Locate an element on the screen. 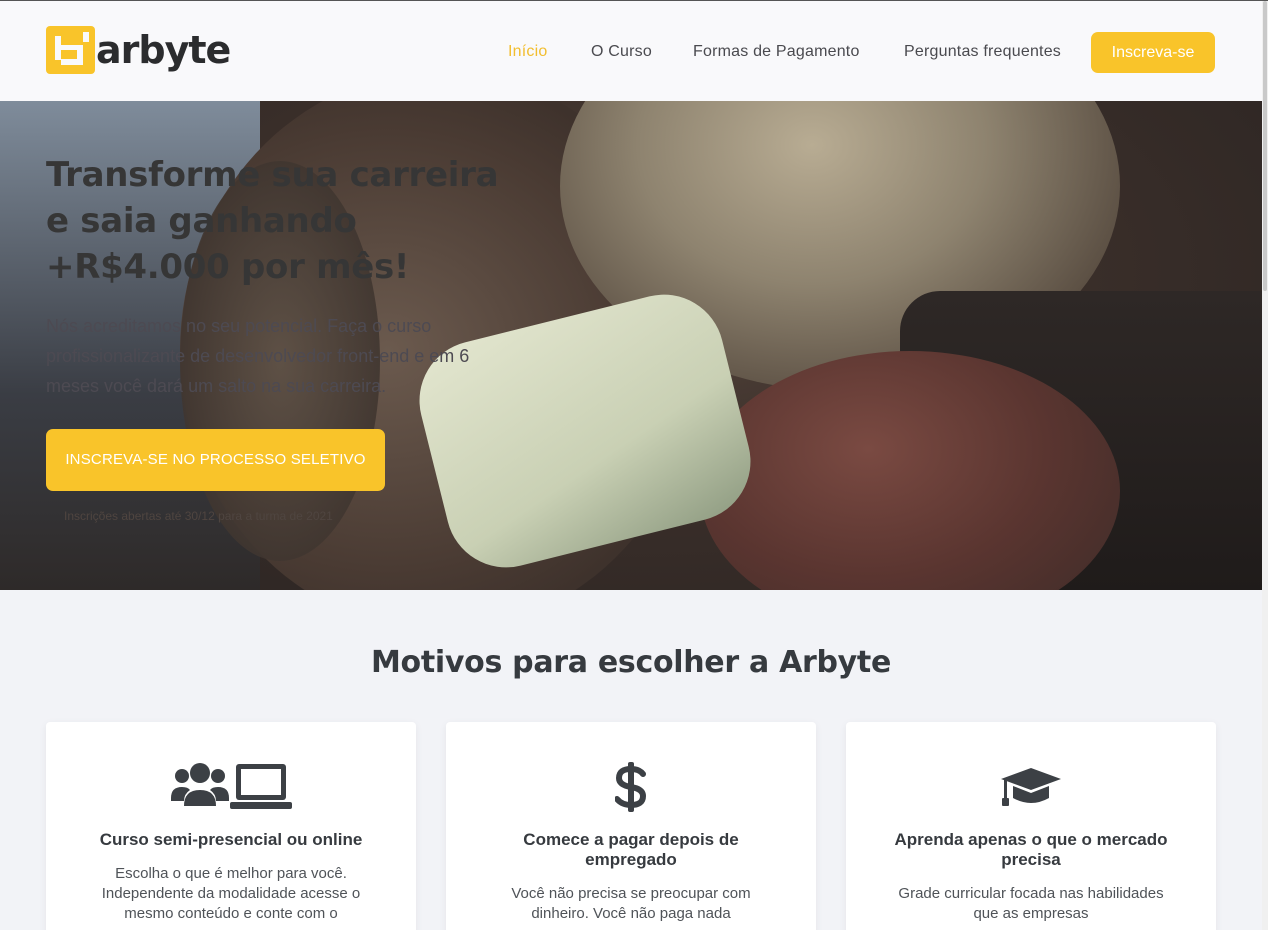 The height and width of the screenshot is (930, 1268). reason-card-title: Aprenda apenas o que o mercado precisa is located at coordinates (1031, 849).